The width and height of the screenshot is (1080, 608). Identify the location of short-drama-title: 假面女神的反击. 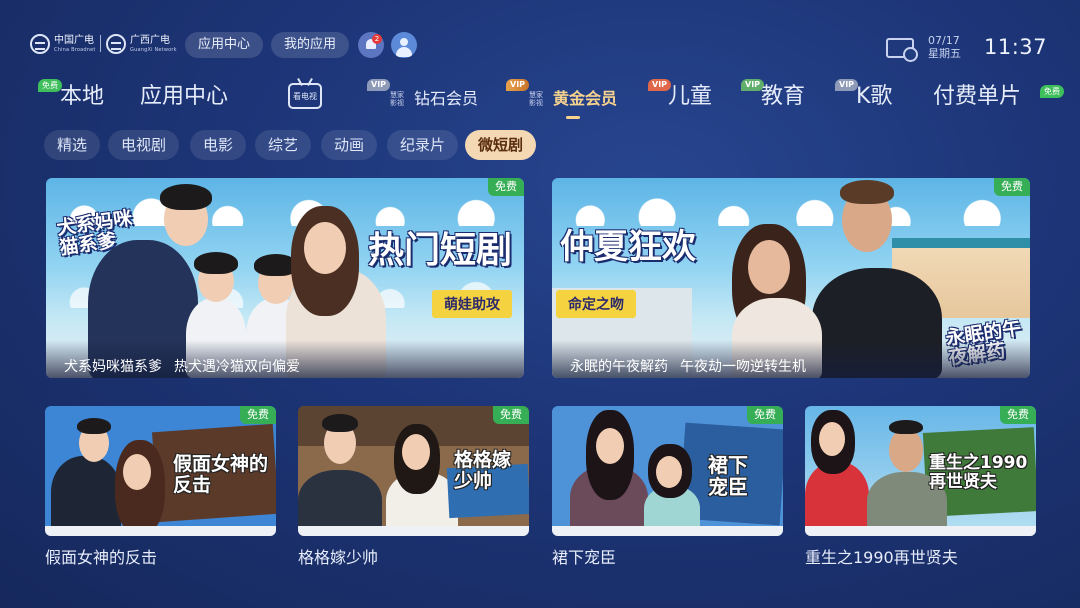
(101, 556).